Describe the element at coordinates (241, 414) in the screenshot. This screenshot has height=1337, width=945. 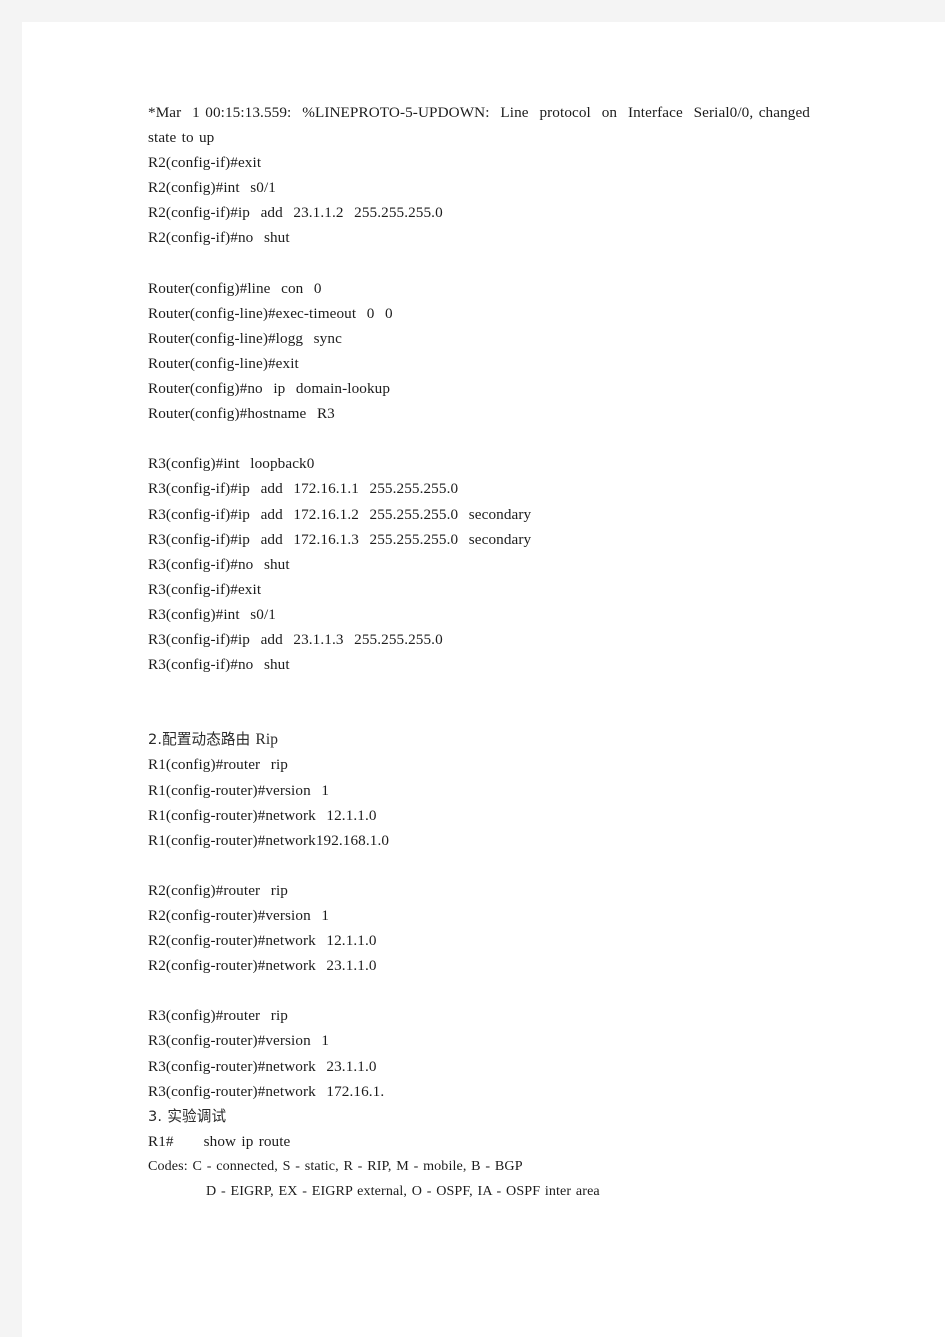
I see `text-line: Router(config)#hostname R3` at that location.